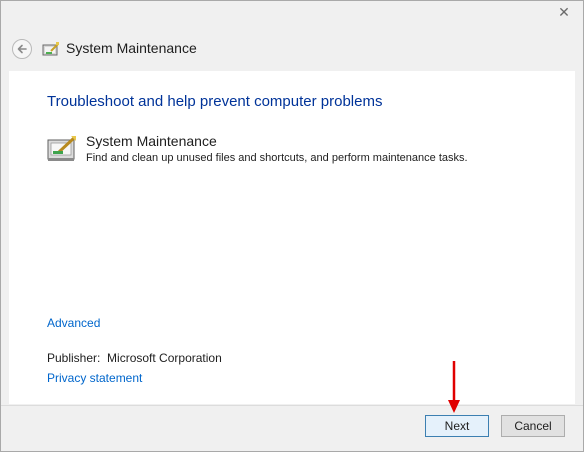 This screenshot has width=588, height=457. Describe the element at coordinates (457, 426) in the screenshot. I see `next-button: Next` at that location.